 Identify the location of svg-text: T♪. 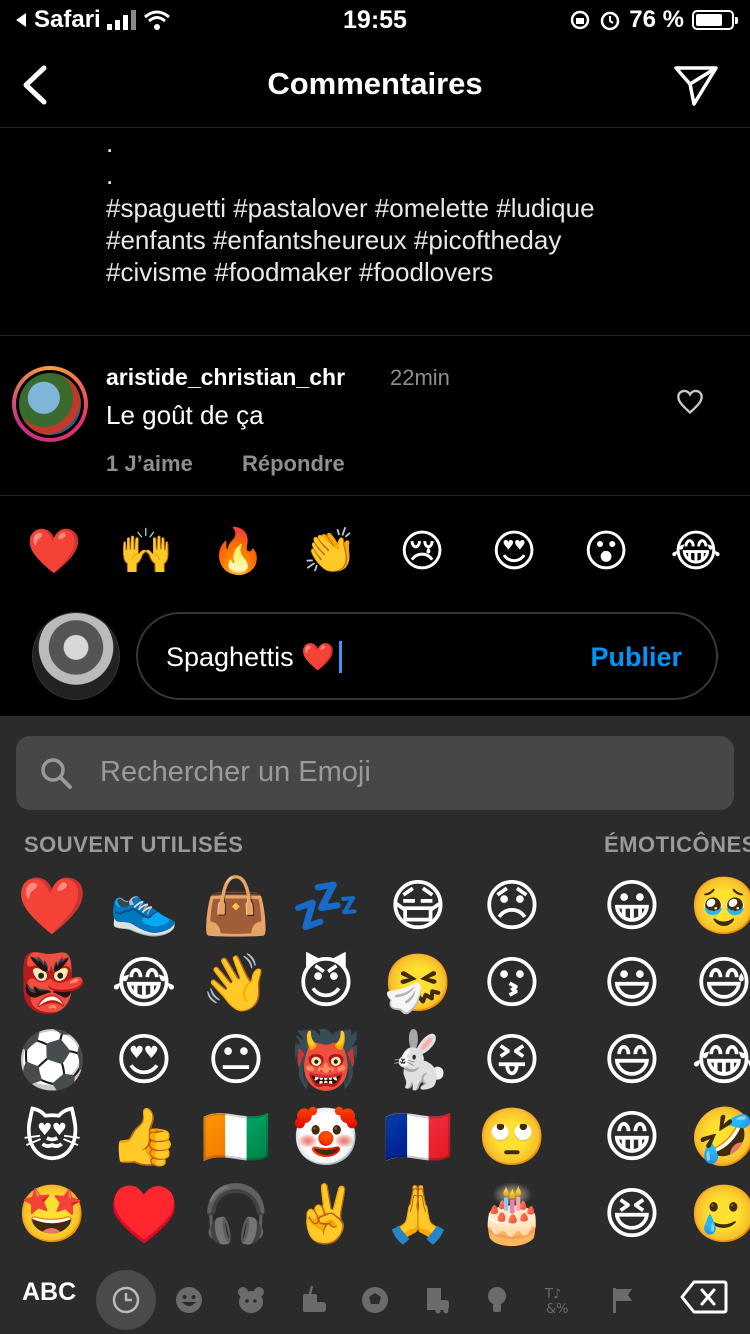
(552, 1294).